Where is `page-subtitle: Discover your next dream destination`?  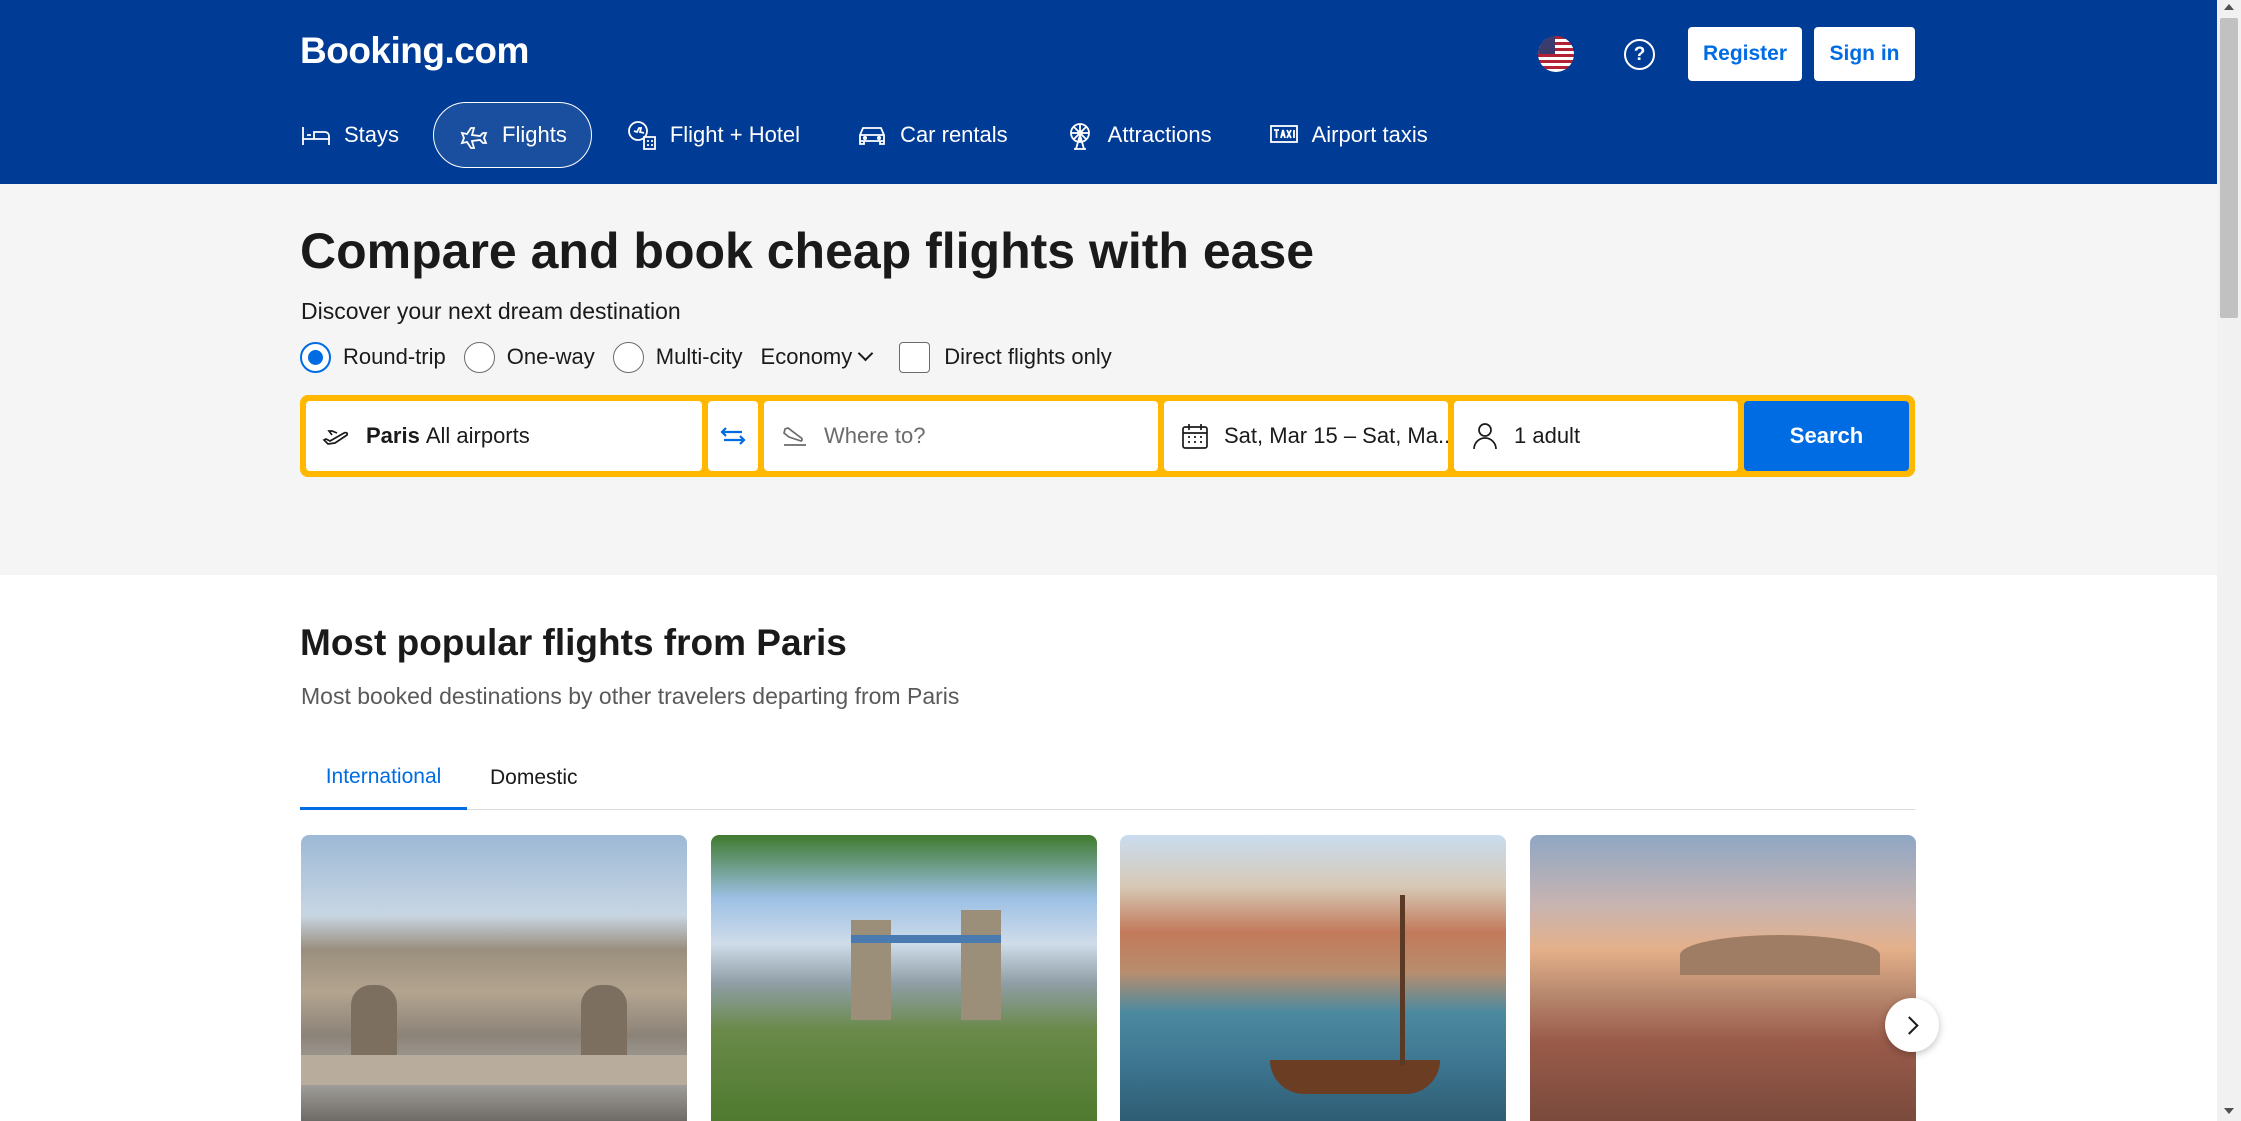 page-subtitle: Discover your next dream destination is located at coordinates (491, 311).